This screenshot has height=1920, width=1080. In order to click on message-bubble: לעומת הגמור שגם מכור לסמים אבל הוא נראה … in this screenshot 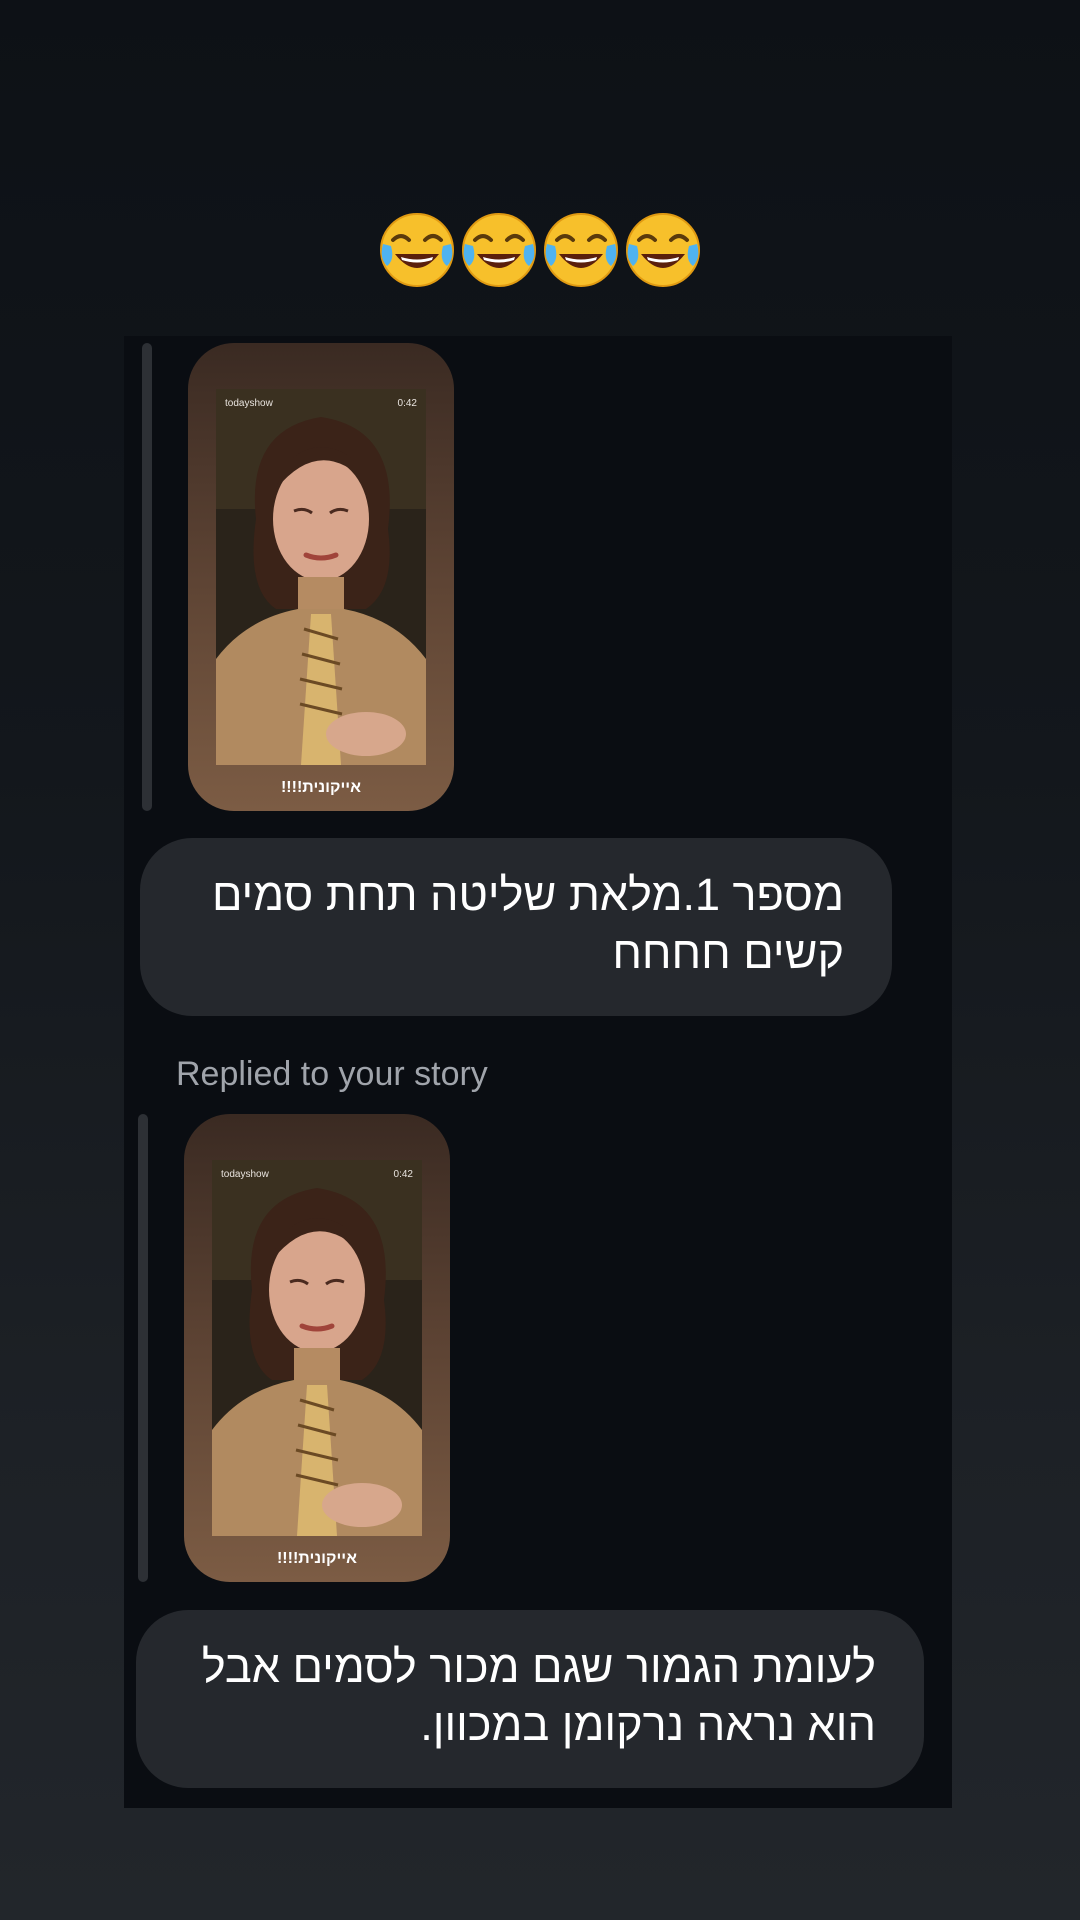, I will do `click(530, 1699)`.